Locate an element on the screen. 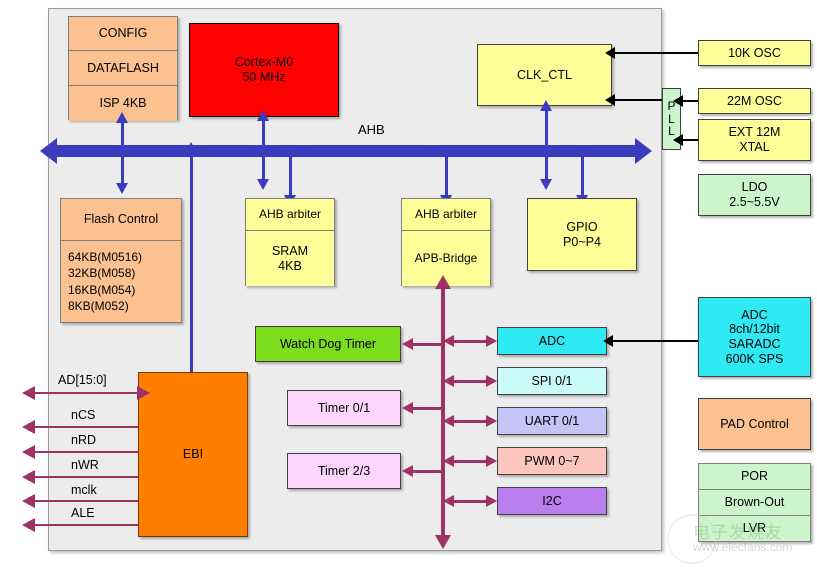 The height and width of the screenshot is (570, 817). arrow-flash-to-ahb-up is located at coordinates (122, 132).